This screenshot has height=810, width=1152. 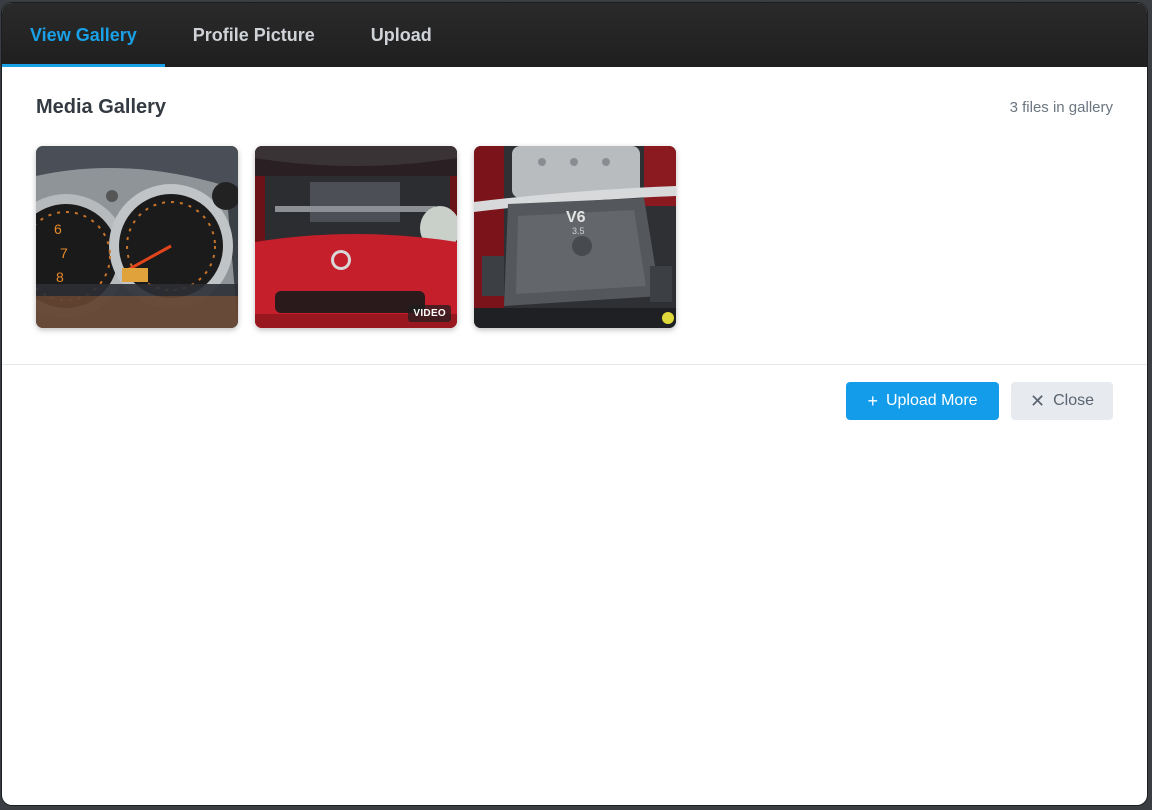 What do you see at coordinates (254, 35) in the screenshot?
I see `tab-profile-picture: Profile Picture` at bounding box center [254, 35].